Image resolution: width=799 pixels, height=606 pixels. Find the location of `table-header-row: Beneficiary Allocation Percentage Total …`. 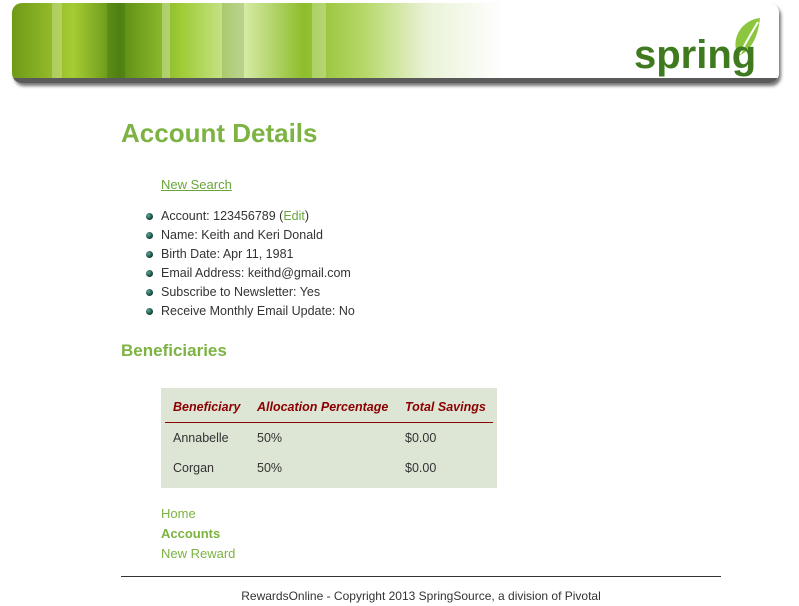

table-header-row: Beneficiary Allocation Percentage Total … is located at coordinates (329, 407).